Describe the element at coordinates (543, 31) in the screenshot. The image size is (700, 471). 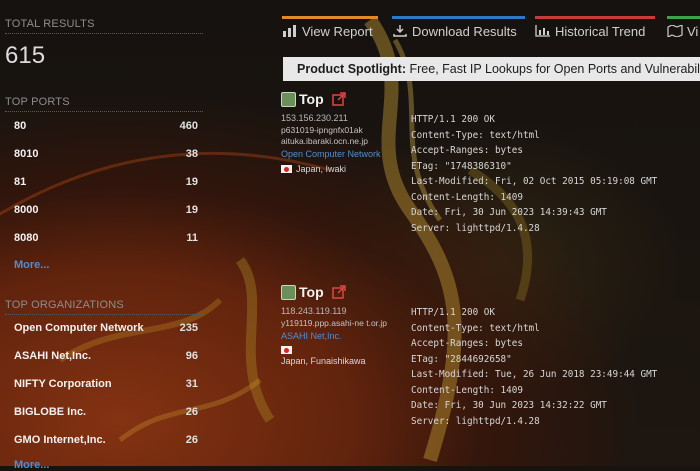
I see `line-chart-icon` at that location.